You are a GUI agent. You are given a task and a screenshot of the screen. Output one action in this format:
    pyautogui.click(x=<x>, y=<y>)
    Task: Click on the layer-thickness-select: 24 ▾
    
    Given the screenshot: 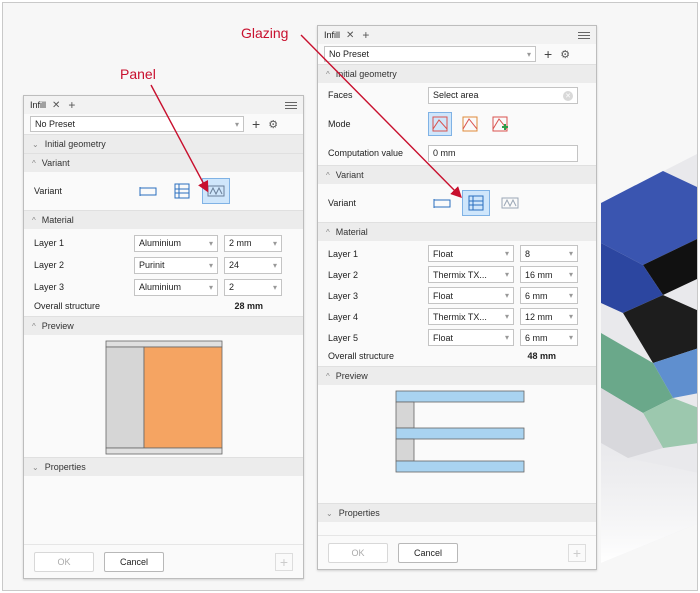 What is the action you would take?
    pyautogui.click(x=253, y=265)
    